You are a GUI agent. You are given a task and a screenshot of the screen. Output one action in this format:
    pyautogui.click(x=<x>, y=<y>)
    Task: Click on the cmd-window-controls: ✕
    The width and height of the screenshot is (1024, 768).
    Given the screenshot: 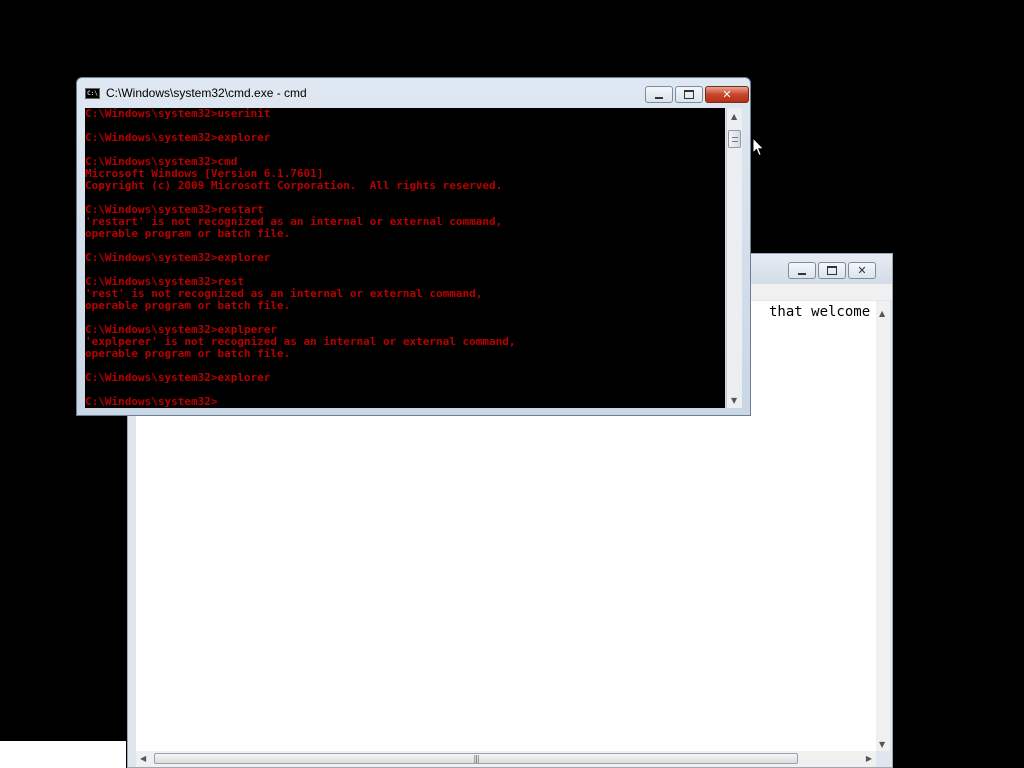 What is the action you would take?
    pyautogui.click(x=697, y=94)
    